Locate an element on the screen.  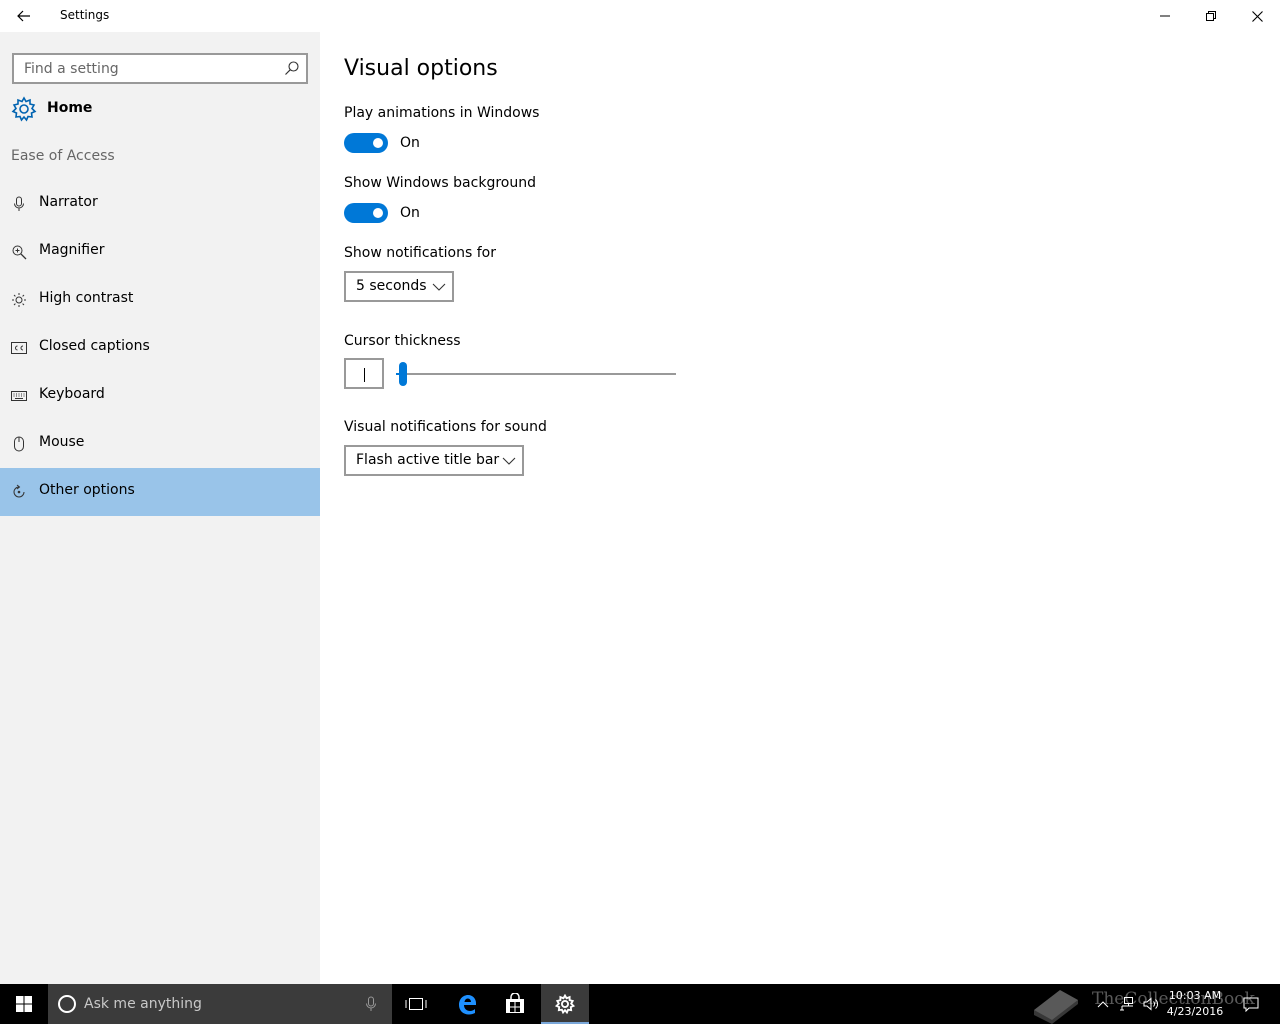
cursor-preview-bar is located at coordinates (364, 375).